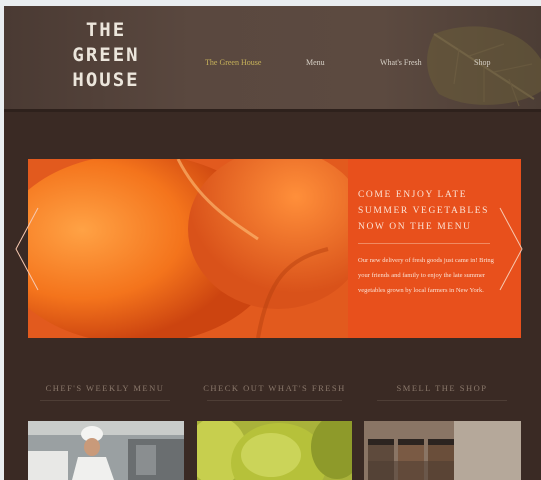 This screenshot has width=541, height=480. Describe the element at coordinates (315, 62) in the screenshot. I see `nav-item-menu: Menu` at that location.